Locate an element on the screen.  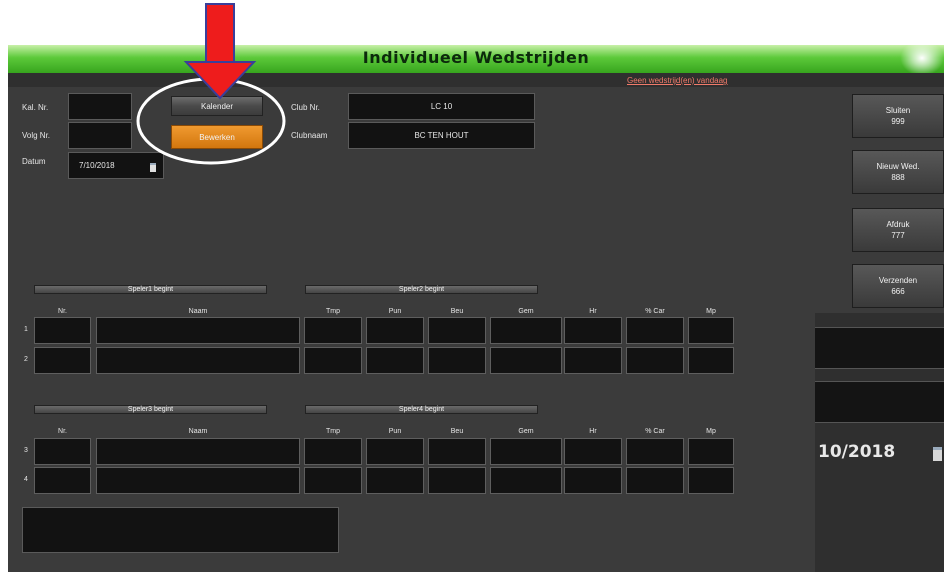
annotation-overlay is located at coordinates (211, 84).